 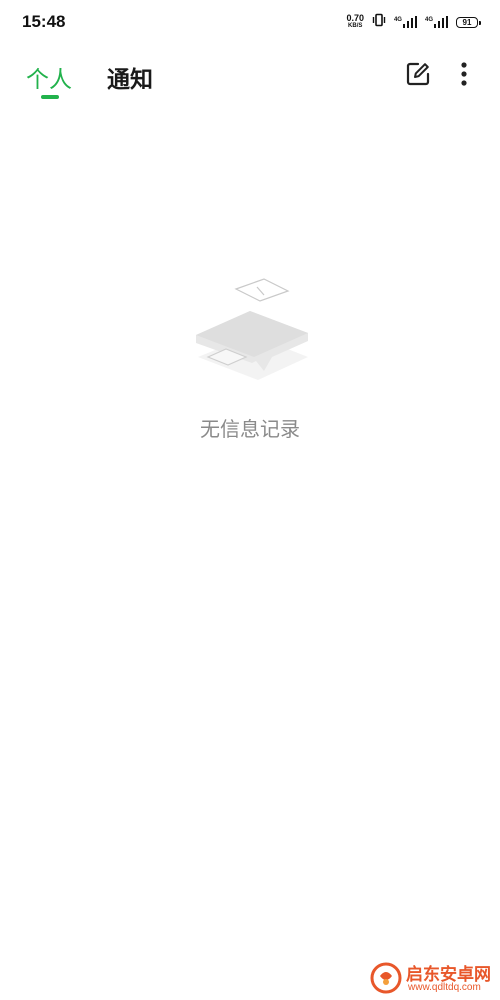 What do you see at coordinates (250, 330) in the screenshot?
I see `empty-messages-illustration` at bounding box center [250, 330].